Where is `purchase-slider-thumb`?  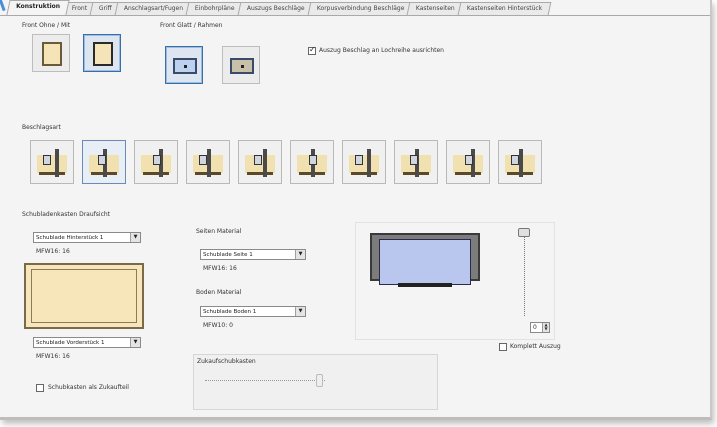
purchase-slider-thumb is located at coordinates (319, 380).